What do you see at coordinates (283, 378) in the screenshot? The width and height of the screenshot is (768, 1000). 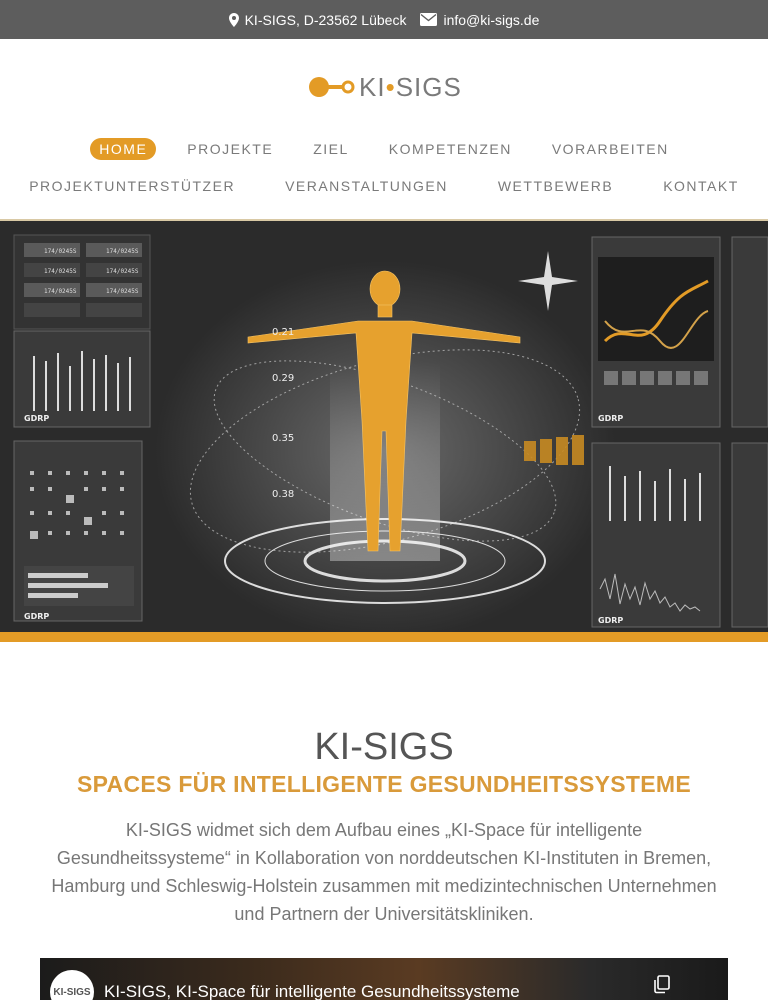 I see `readout-2: 0.29` at bounding box center [283, 378].